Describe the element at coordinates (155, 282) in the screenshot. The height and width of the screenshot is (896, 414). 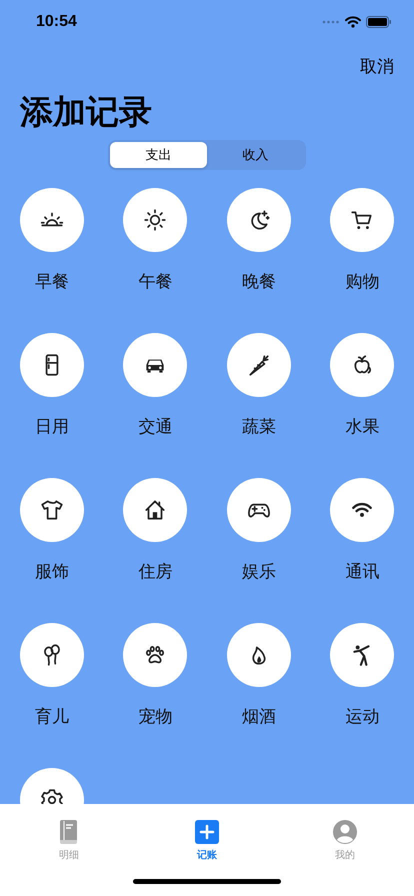
I see `category-label: 午餐` at that location.